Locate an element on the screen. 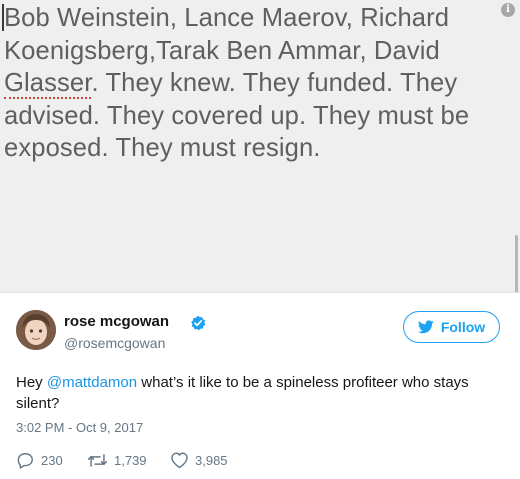 The image size is (520, 479). note-line-5: exposed. They must resign. is located at coordinates (162, 148).